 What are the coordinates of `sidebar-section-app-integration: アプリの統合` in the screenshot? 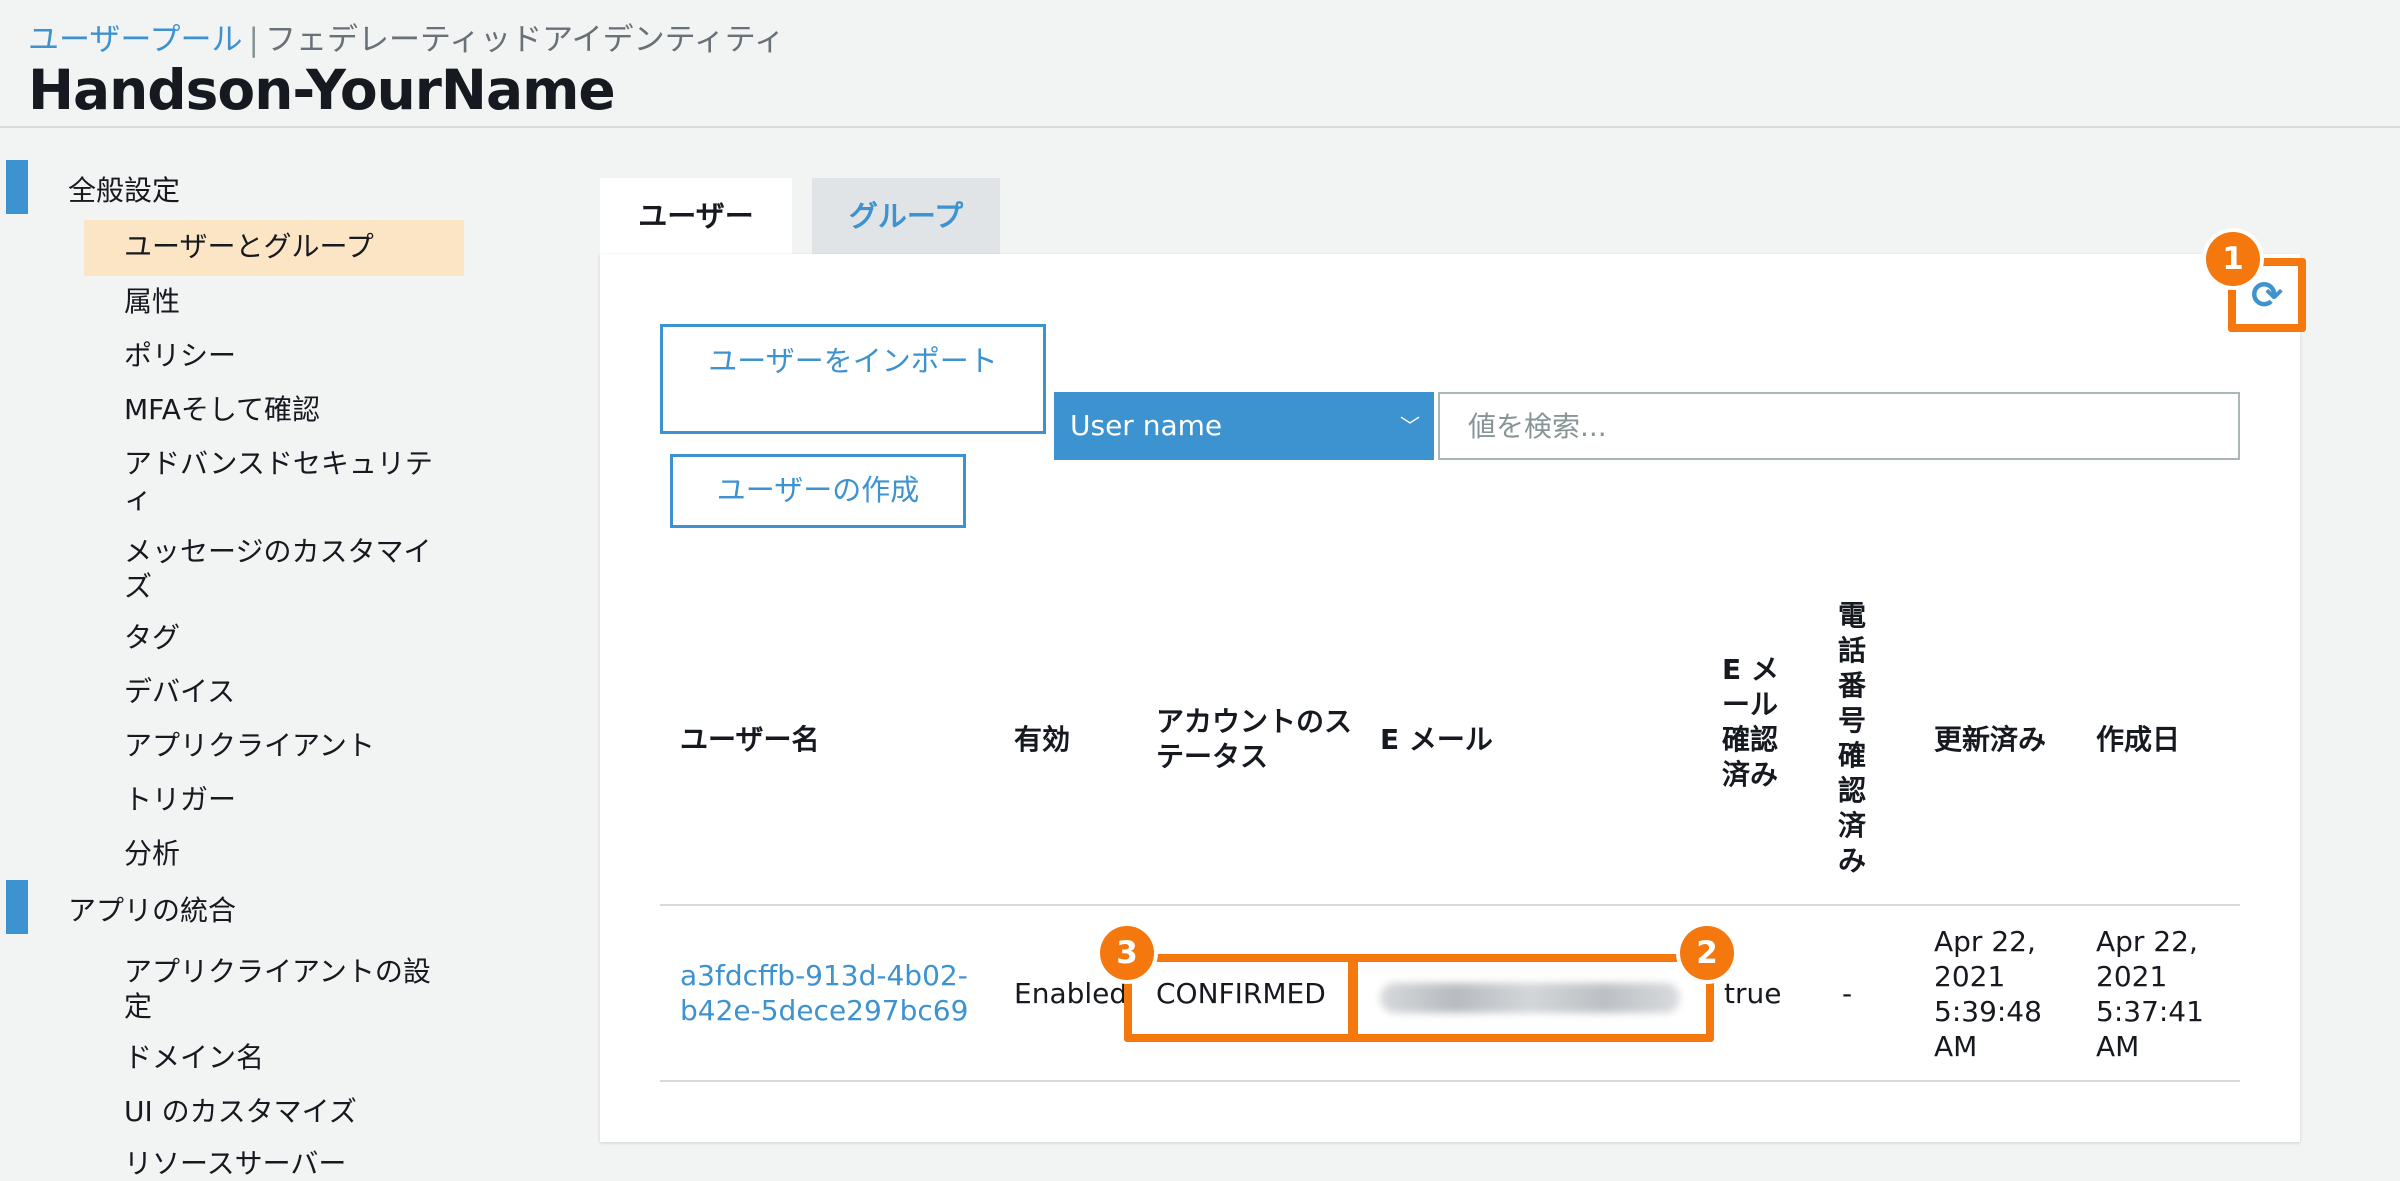 It's located at (230, 907).